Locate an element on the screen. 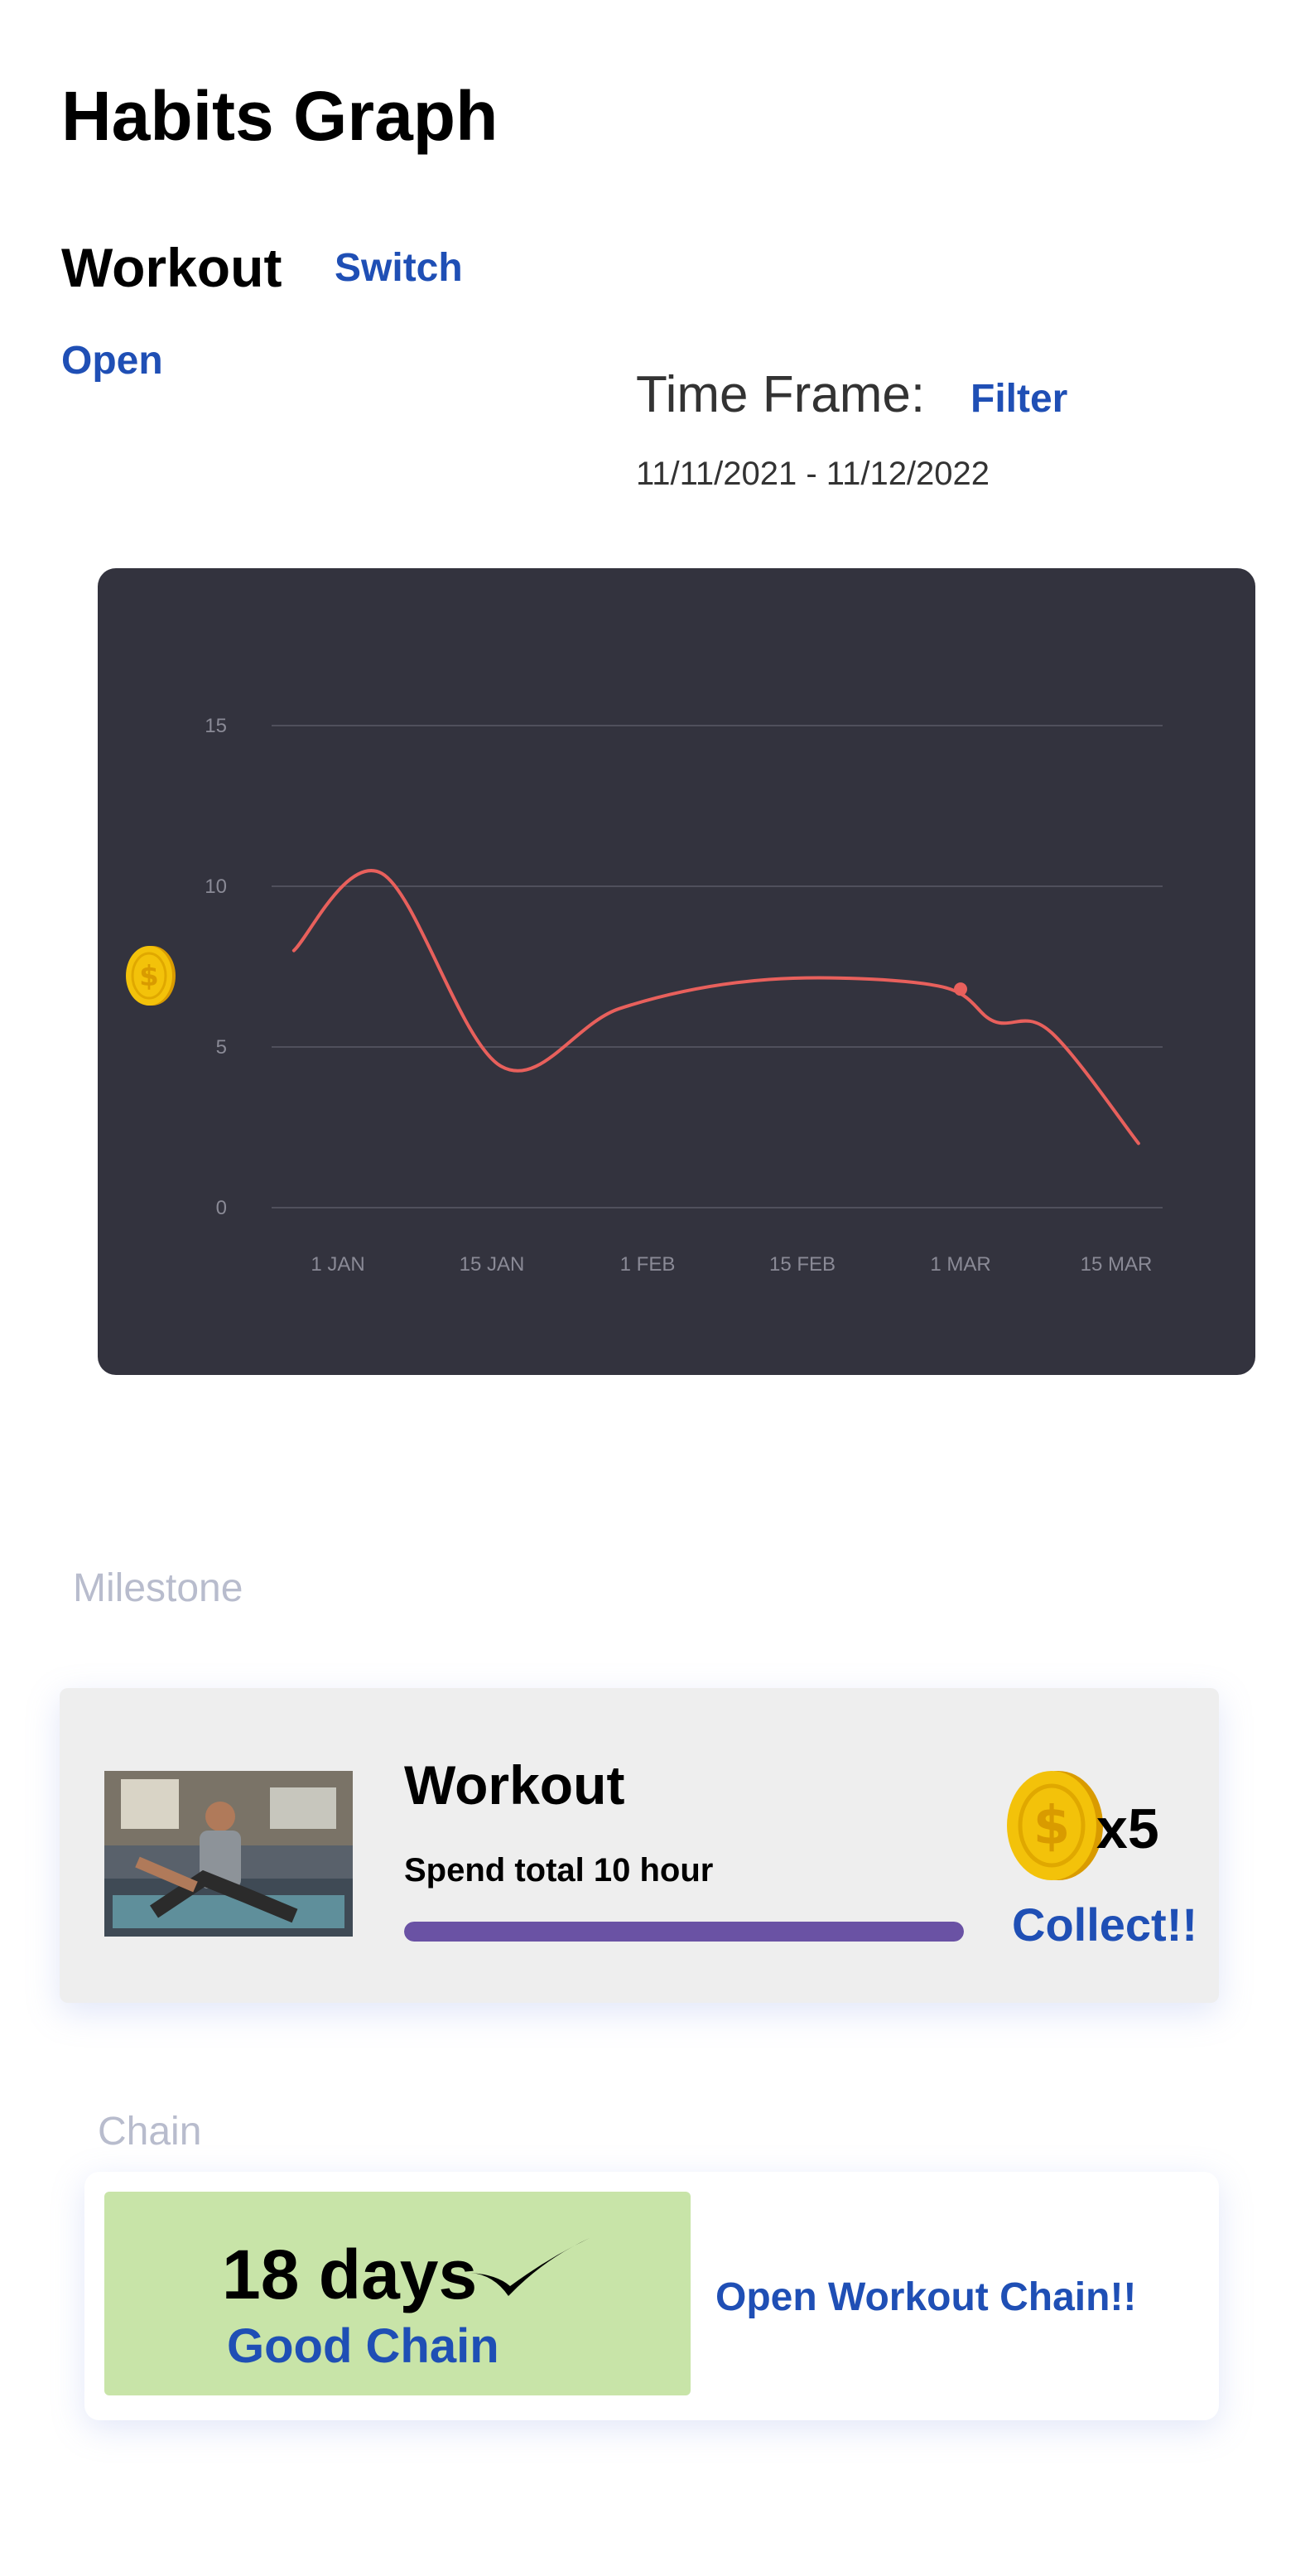 The width and height of the screenshot is (1310, 2576). milestone-subtitle: Spend total 10 hour is located at coordinates (559, 1870).